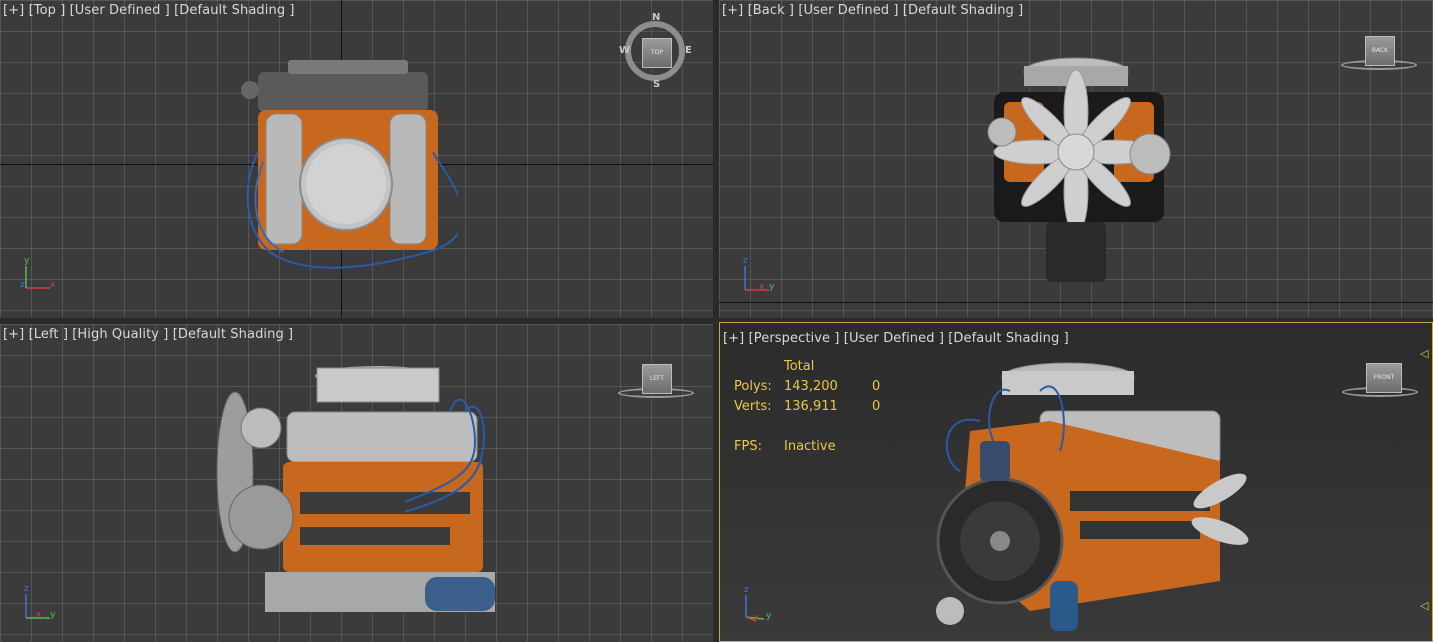 This screenshot has width=1433, height=642. What do you see at coordinates (625, 50) in the screenshot?
I see `compass-west: W` at bounding box center [625, 50].